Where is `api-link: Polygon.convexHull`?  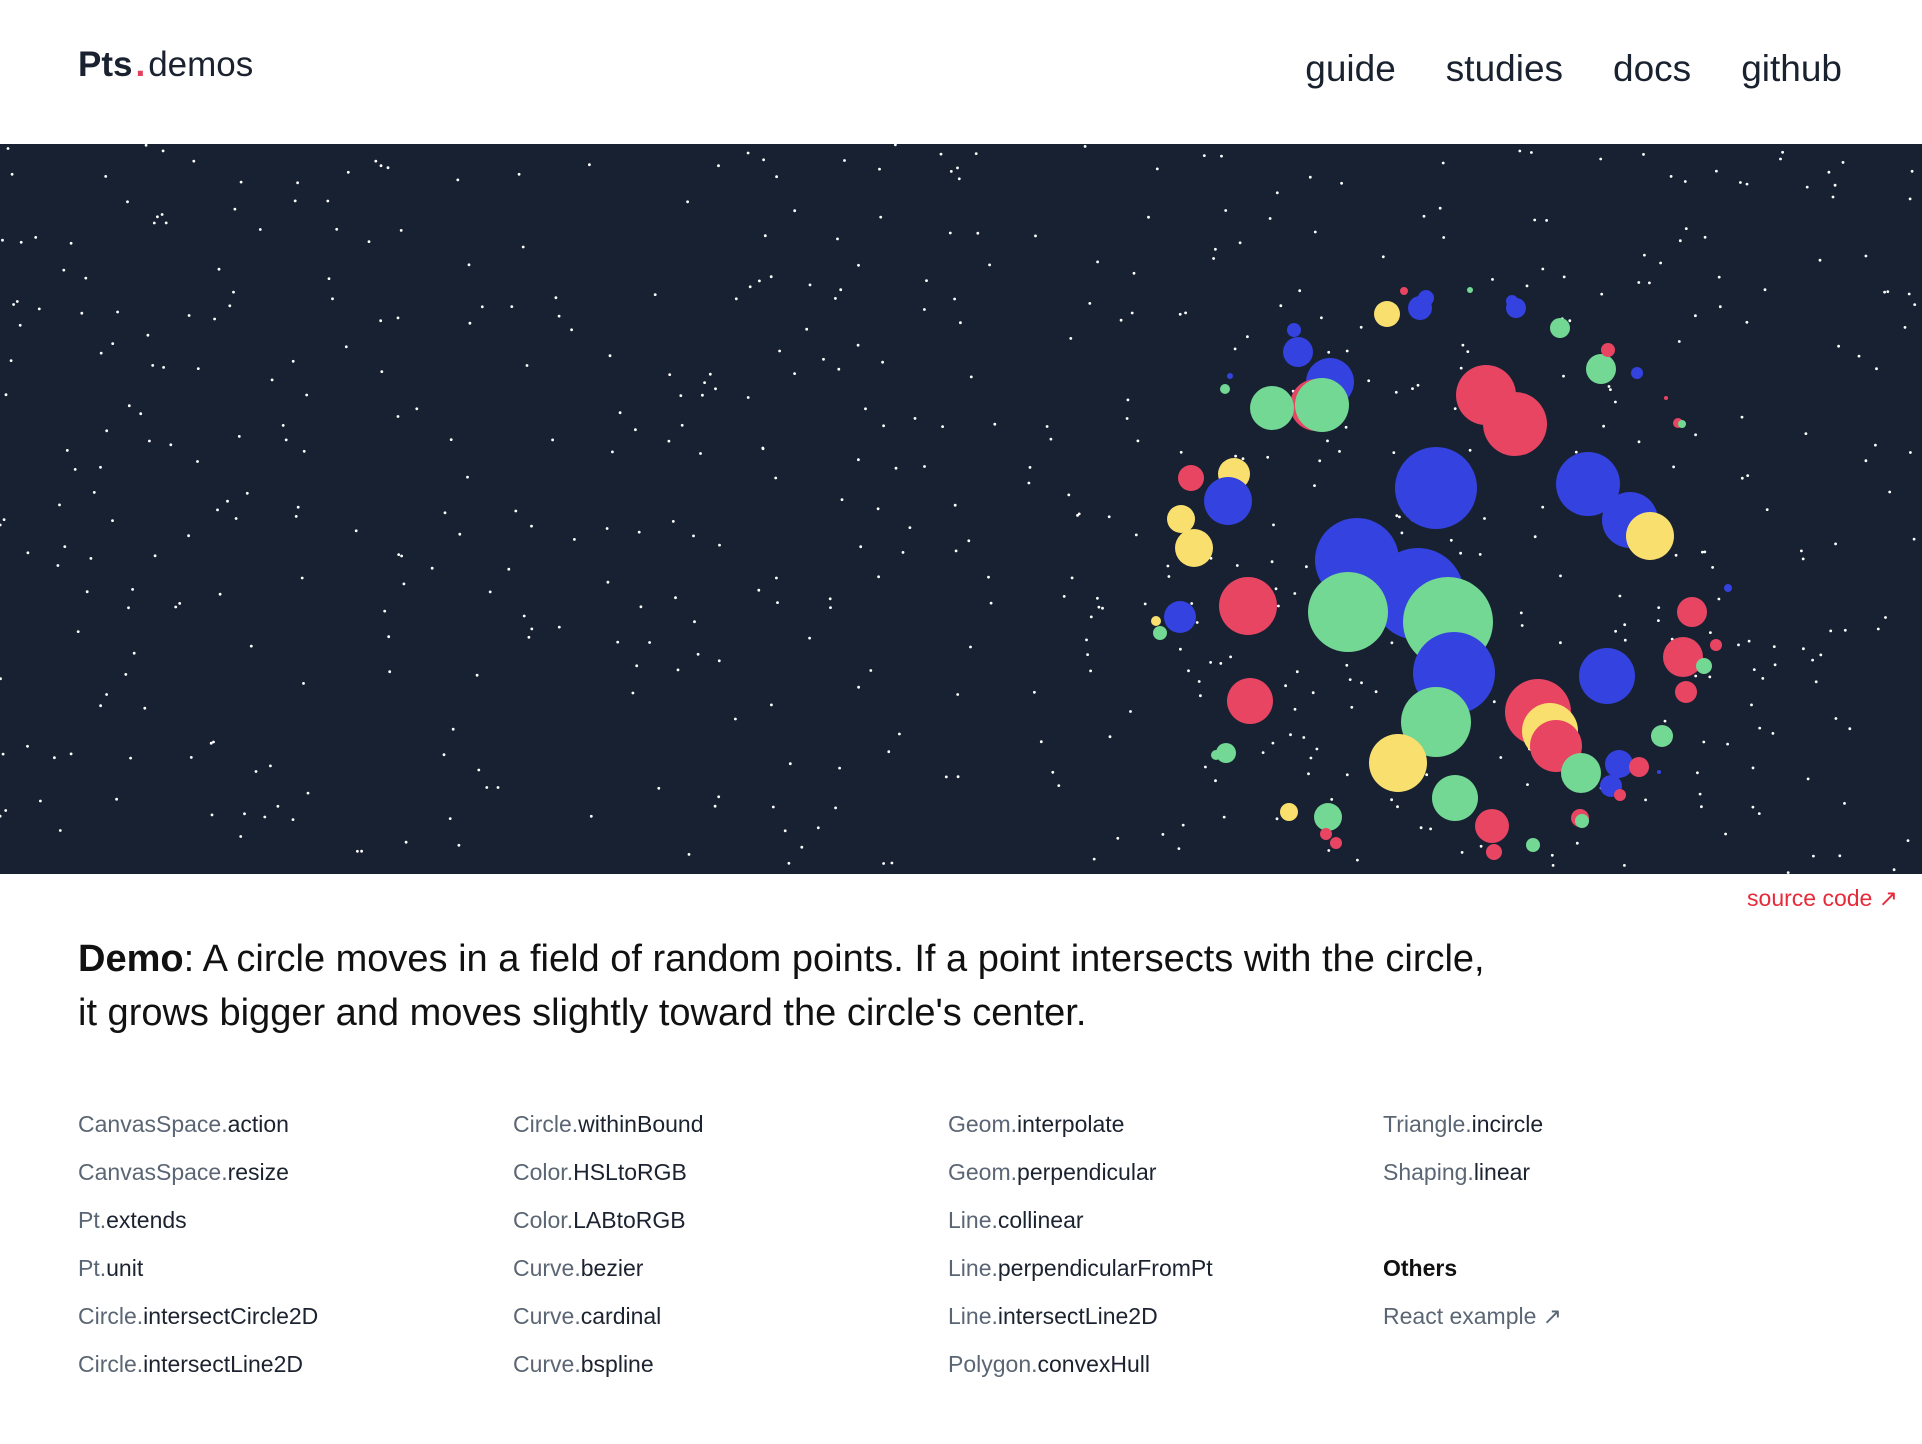
api-link: Polygon.convexHull is located at coordinates (1049, 1364).